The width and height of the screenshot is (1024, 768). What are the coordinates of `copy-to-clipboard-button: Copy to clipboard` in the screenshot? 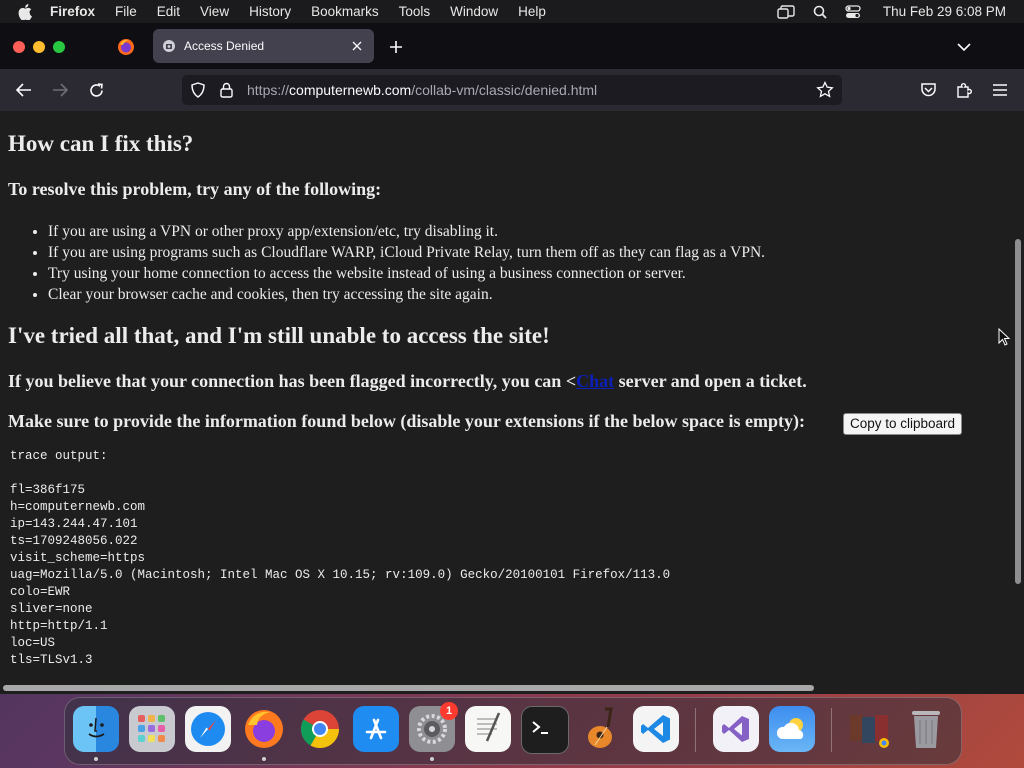 It's located at (903, 424).